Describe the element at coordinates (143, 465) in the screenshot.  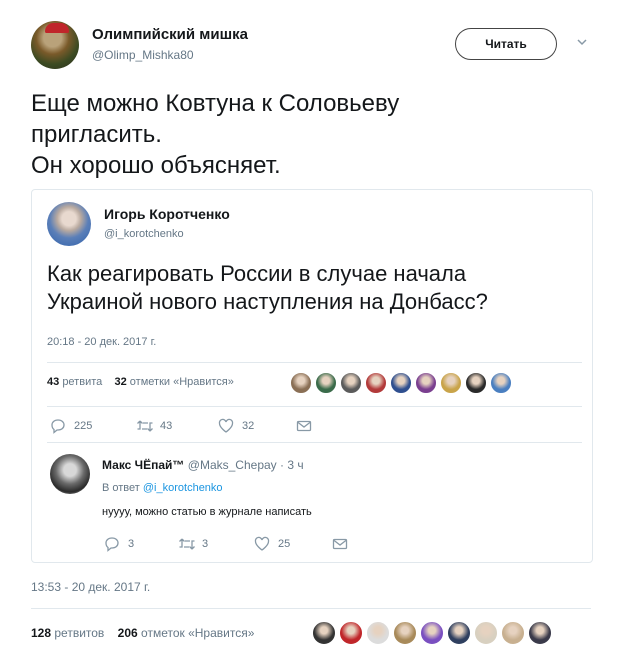
I see `reply-author-name: Макс ЧЁпай™` at that location.